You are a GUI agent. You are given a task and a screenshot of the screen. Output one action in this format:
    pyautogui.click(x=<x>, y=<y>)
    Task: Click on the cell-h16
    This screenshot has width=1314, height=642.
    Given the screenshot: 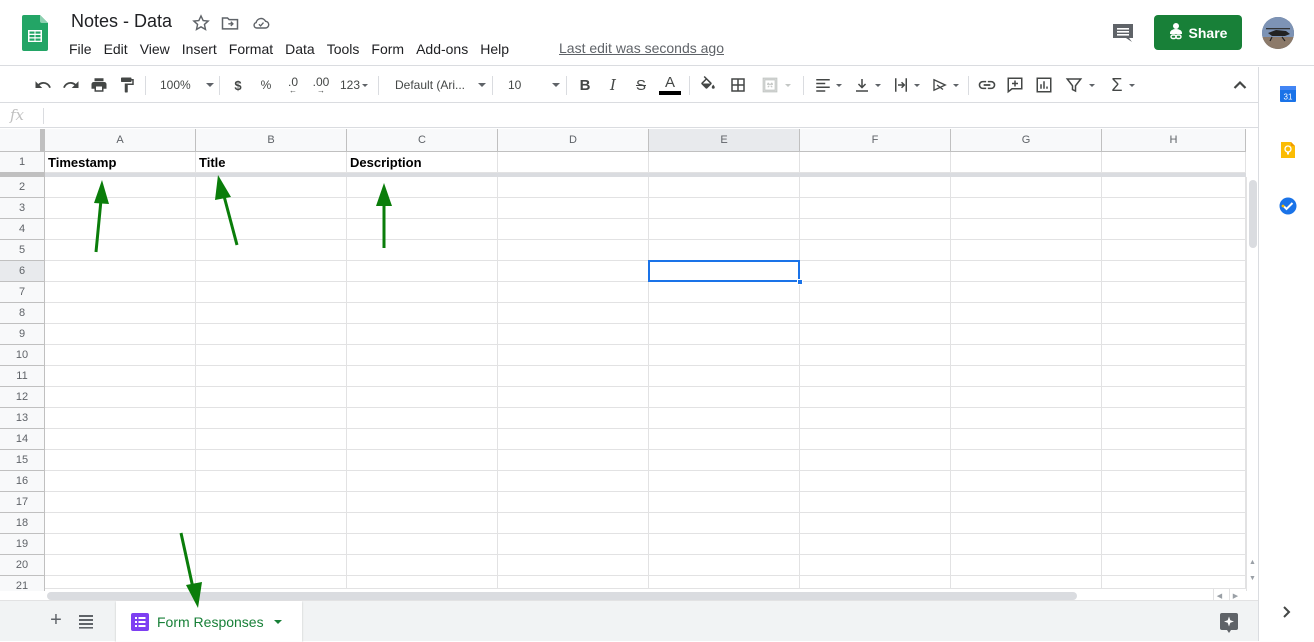 What is the action you would take?
    pyautogui.click(x=1174, y=481)
    